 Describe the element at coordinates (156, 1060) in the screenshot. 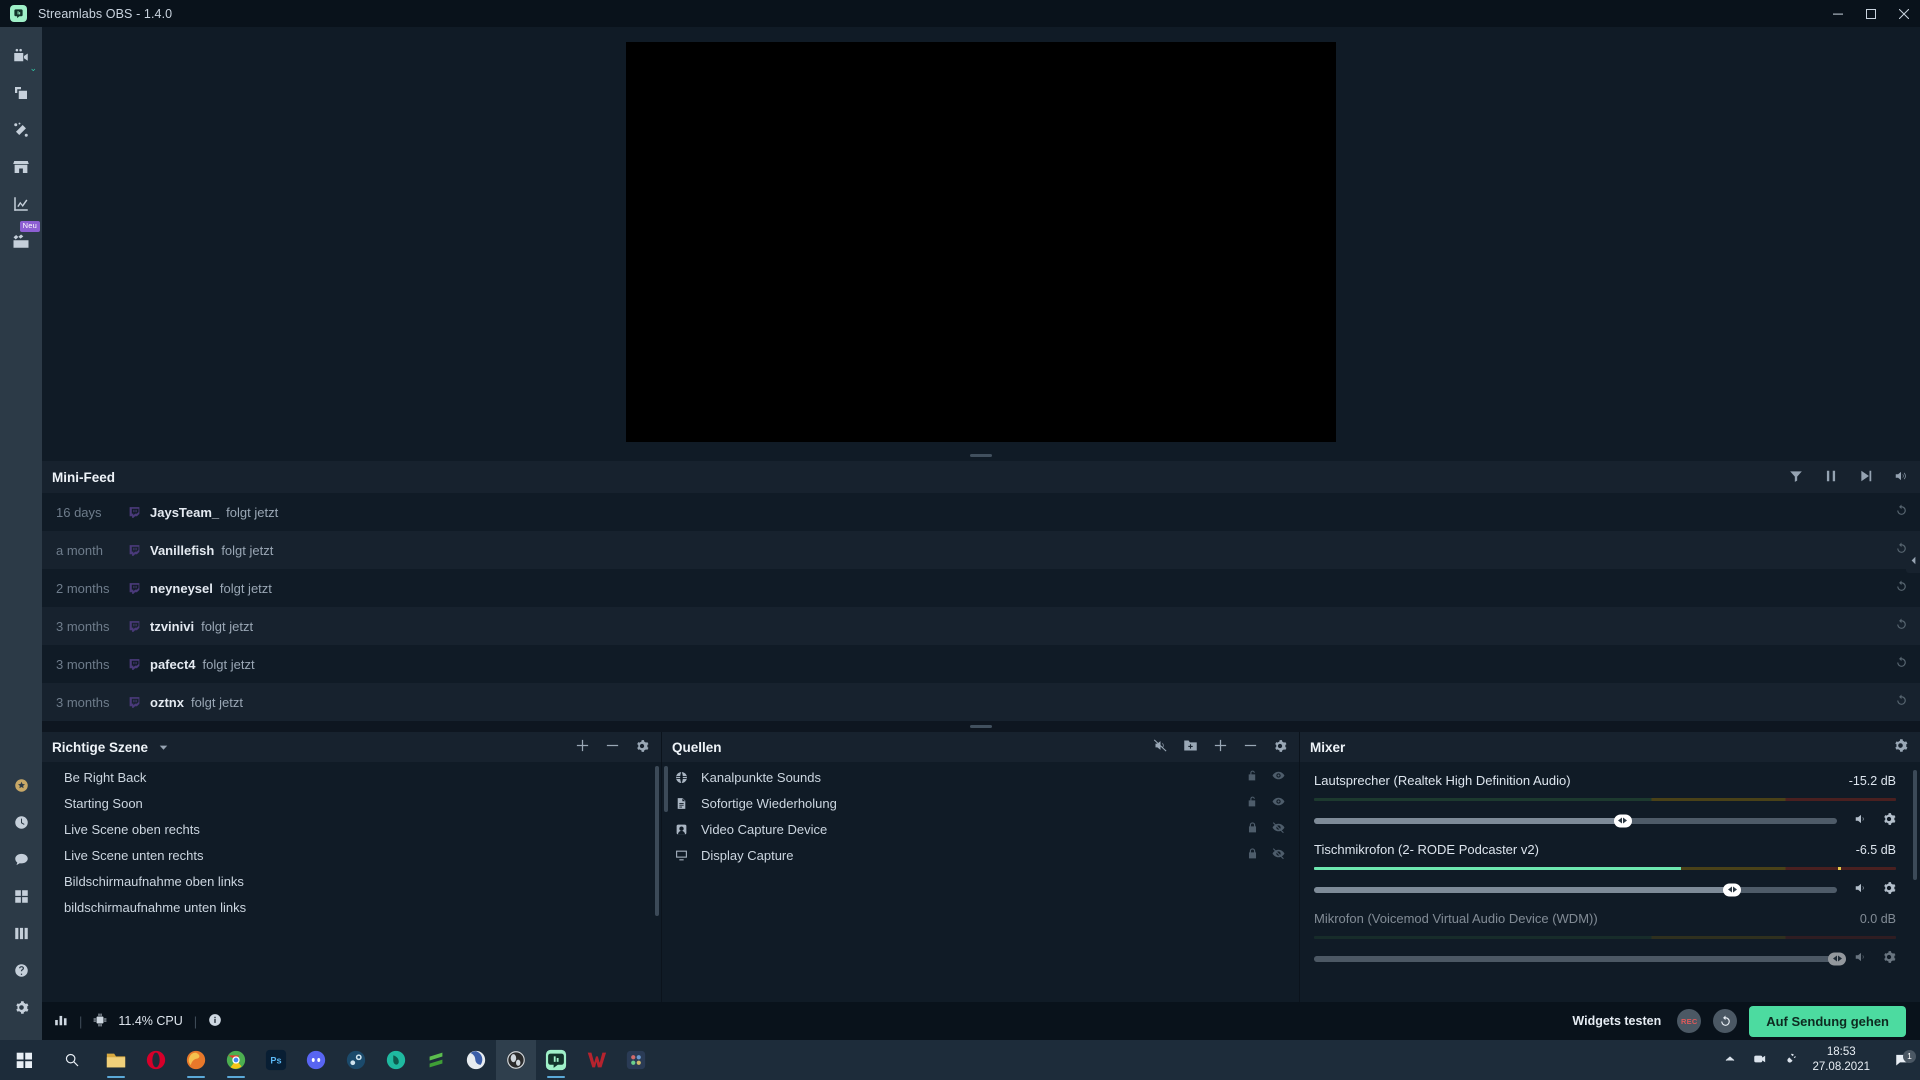

I see `taskbar-app-opera` at that location.